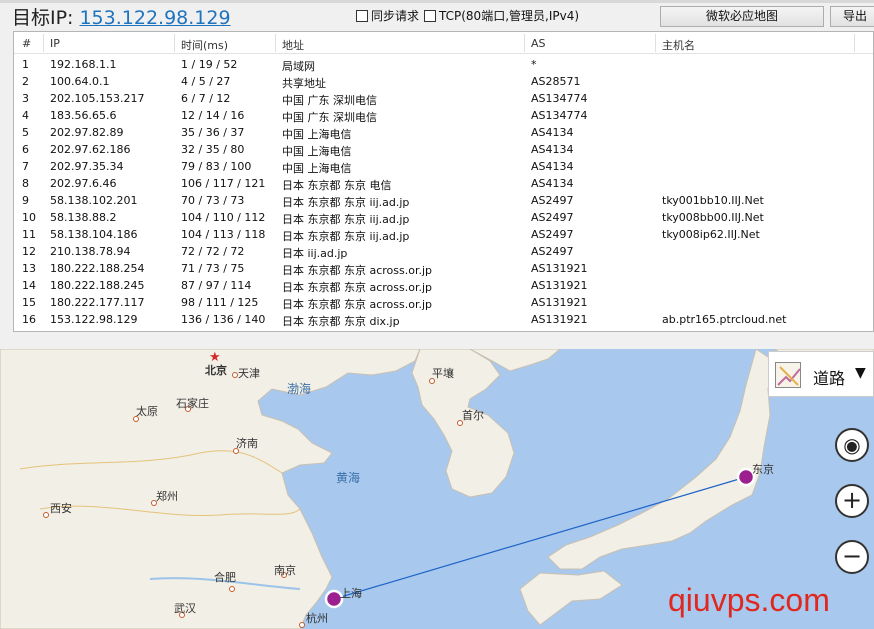  I want to click on column-header-time: 时间(ms), so click(204, 45).